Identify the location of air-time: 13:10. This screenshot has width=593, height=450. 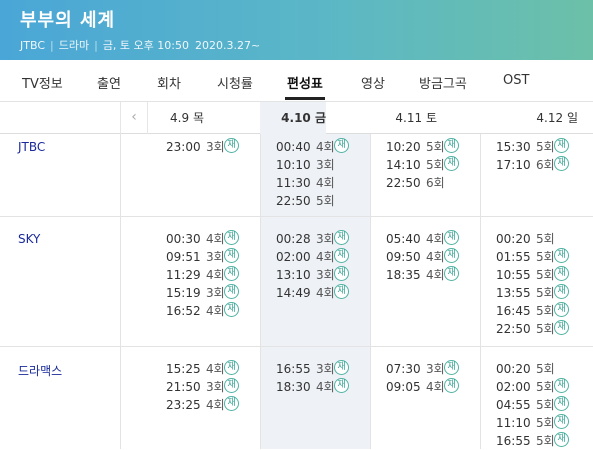
(293, 275).